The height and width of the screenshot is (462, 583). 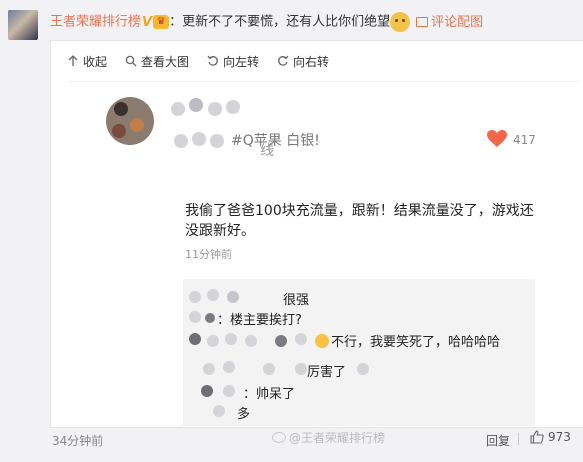 I want to click on image-toolbar: 收起 查看大图 向左转 向右转, so click(x=198, y=61).